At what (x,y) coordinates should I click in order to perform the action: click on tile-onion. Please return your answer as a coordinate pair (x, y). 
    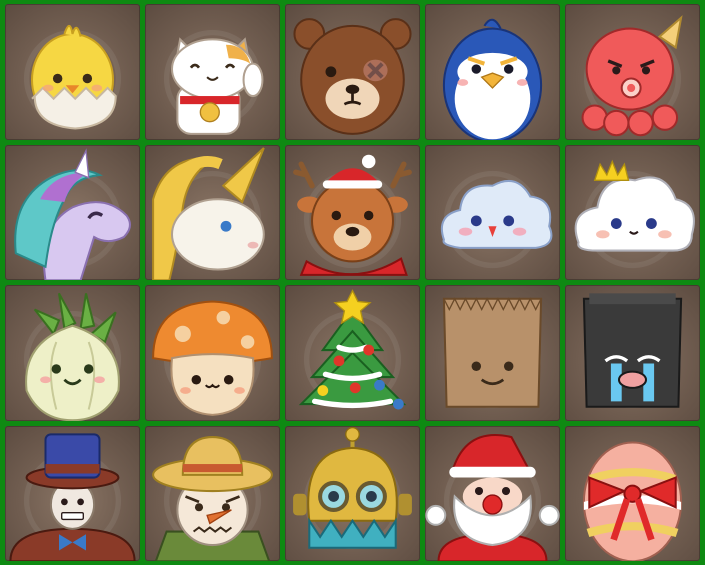
    Looking at the image, I should click on (72, 353).